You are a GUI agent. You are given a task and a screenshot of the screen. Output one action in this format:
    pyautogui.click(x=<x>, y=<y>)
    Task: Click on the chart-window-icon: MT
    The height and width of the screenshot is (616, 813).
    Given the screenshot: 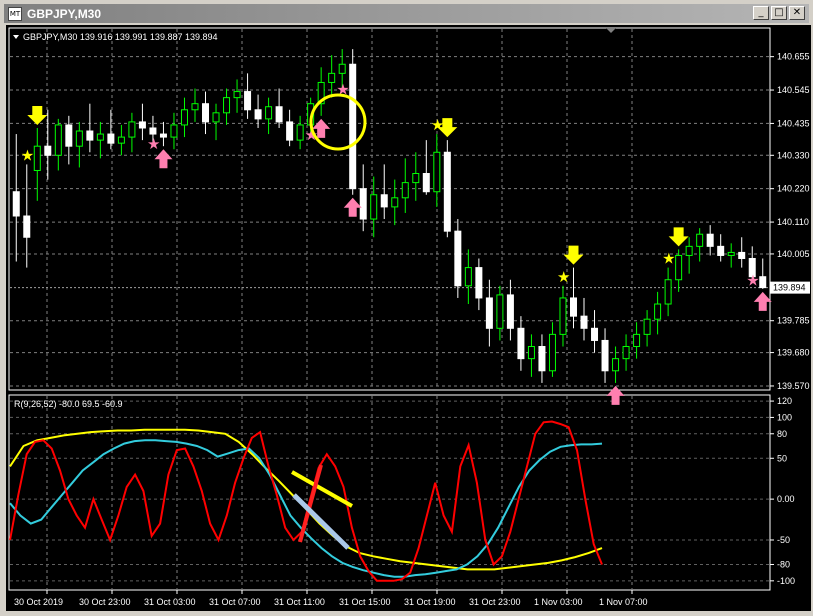 What is the action you would take?
    pyautogui.click(x=15, y=13)
    